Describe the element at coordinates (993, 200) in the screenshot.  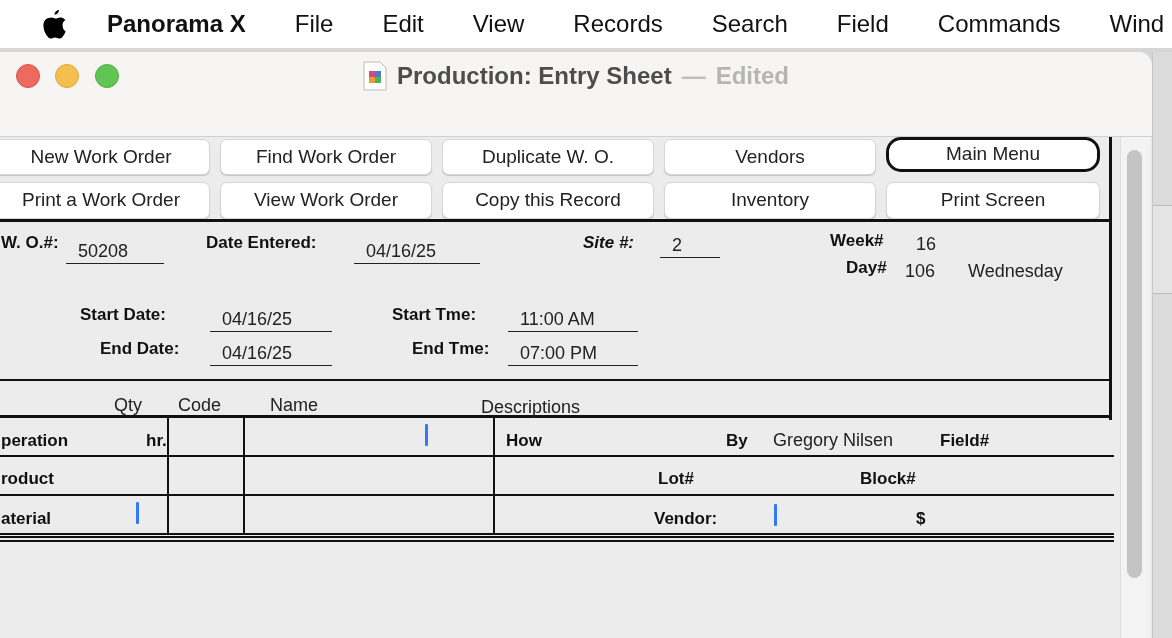
I see `form-button: Print Screen` at that location.